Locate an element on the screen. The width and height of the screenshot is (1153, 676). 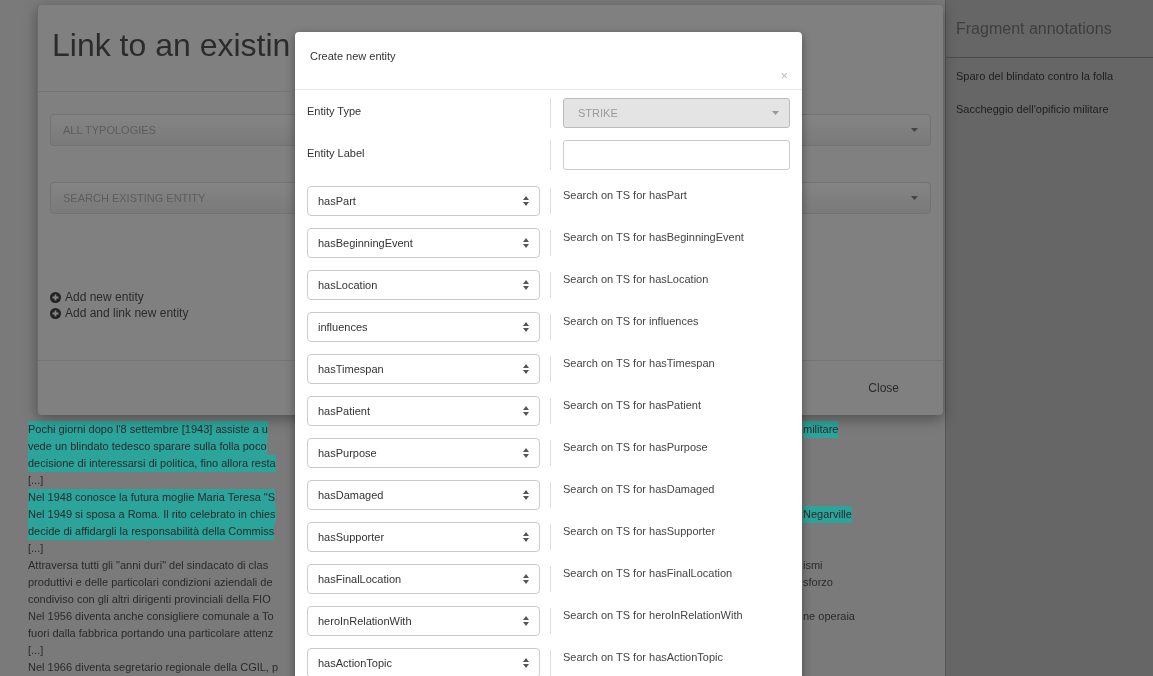
search-label: Search on TS for hasTimespan is located at coordinates (639, 362).